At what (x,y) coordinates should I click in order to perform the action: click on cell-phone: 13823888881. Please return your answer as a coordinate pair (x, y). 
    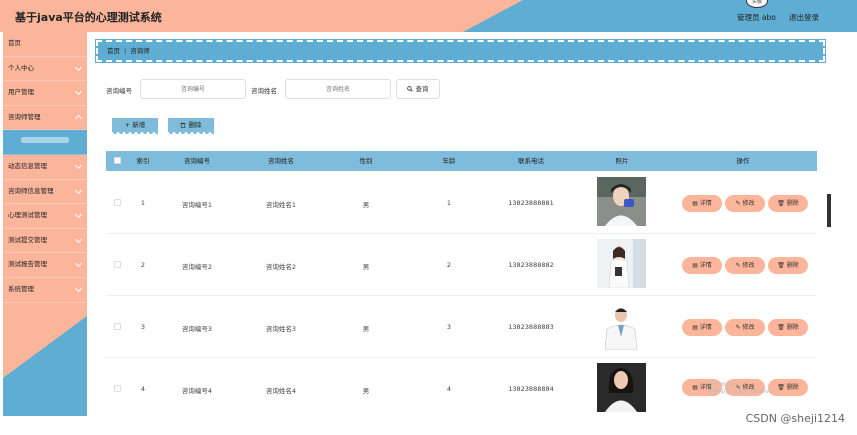
    Looking at the image, I should click on (531, 203).